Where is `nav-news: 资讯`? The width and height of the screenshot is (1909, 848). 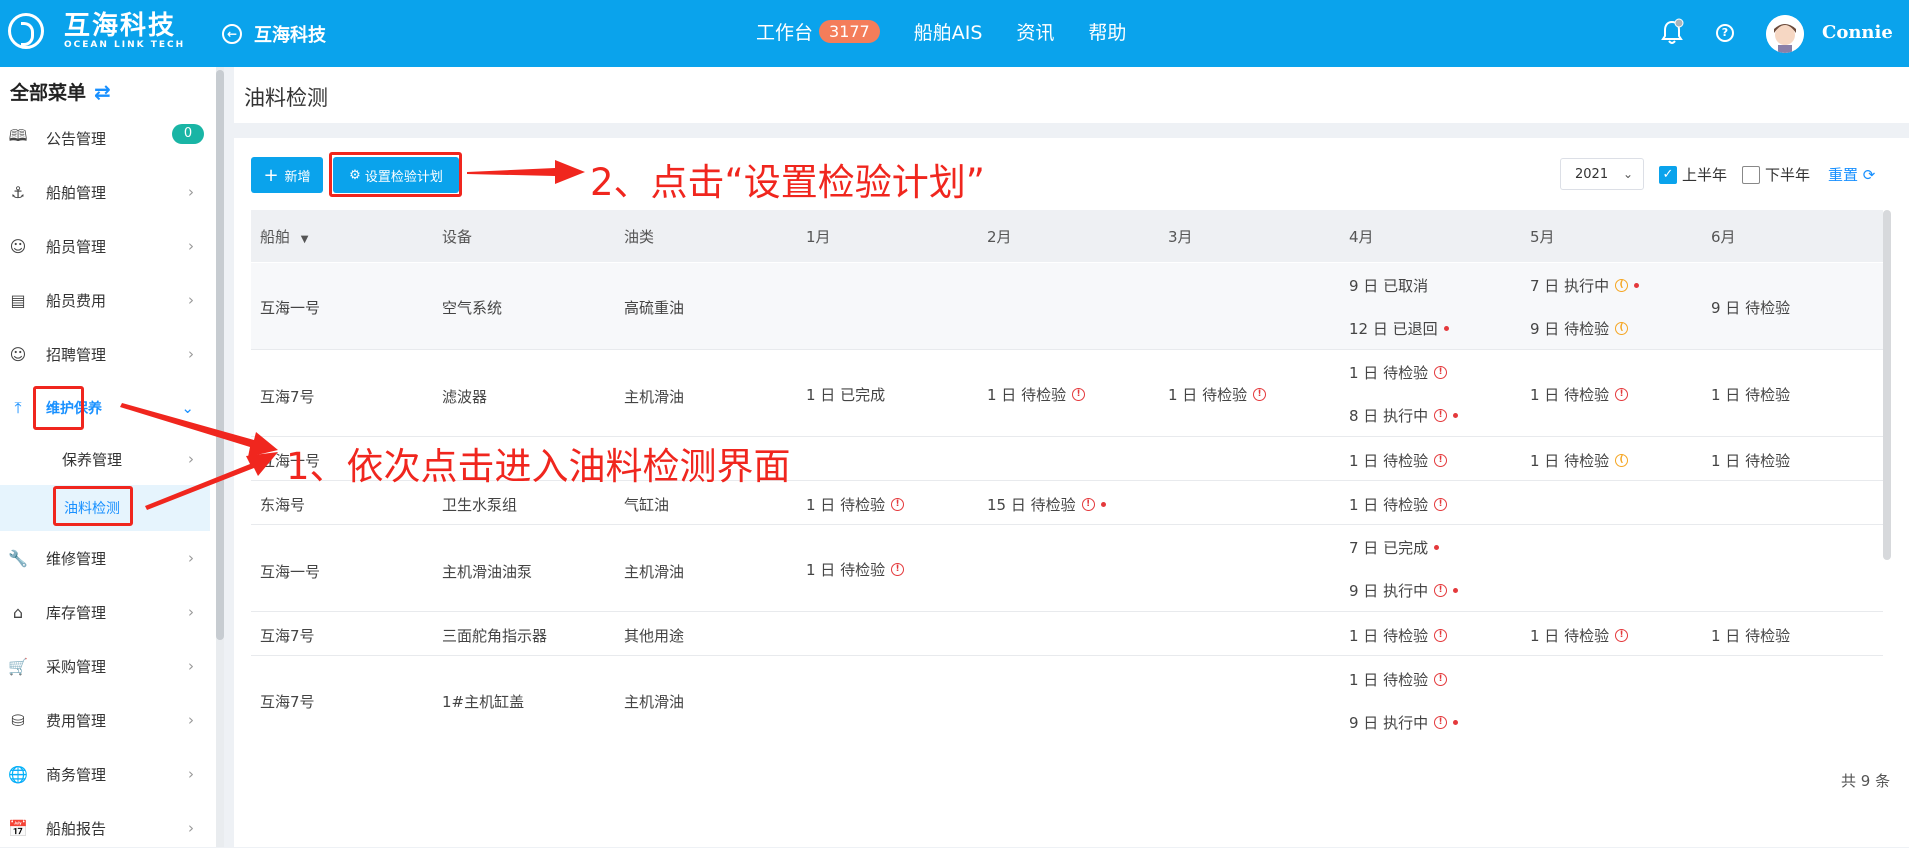 nav-news: 资讯 is located at coordinates (1035, 31).